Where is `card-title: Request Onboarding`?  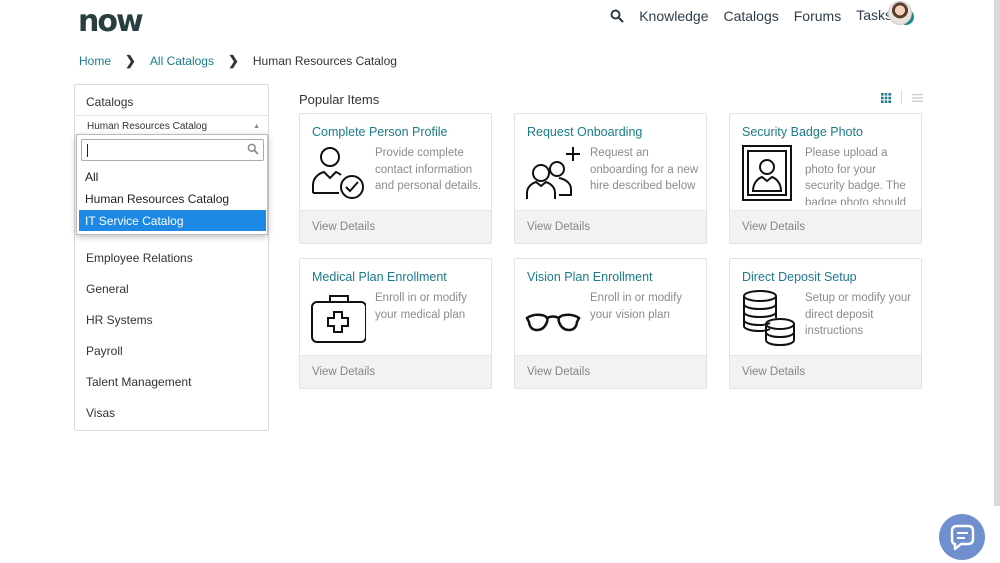 card-title: Request Onboarding is located at coordinates (584, 132).